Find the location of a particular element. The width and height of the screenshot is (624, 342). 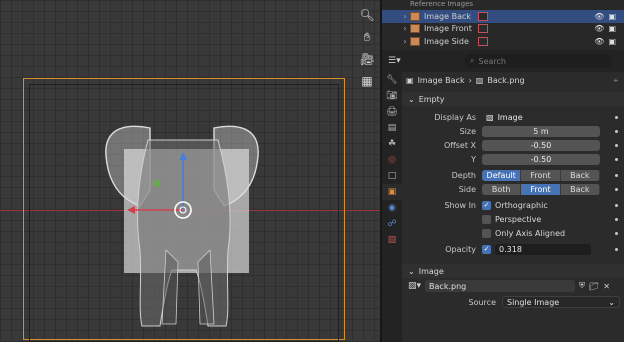

image-icon: ▧ is located at coordinates (479, 80).